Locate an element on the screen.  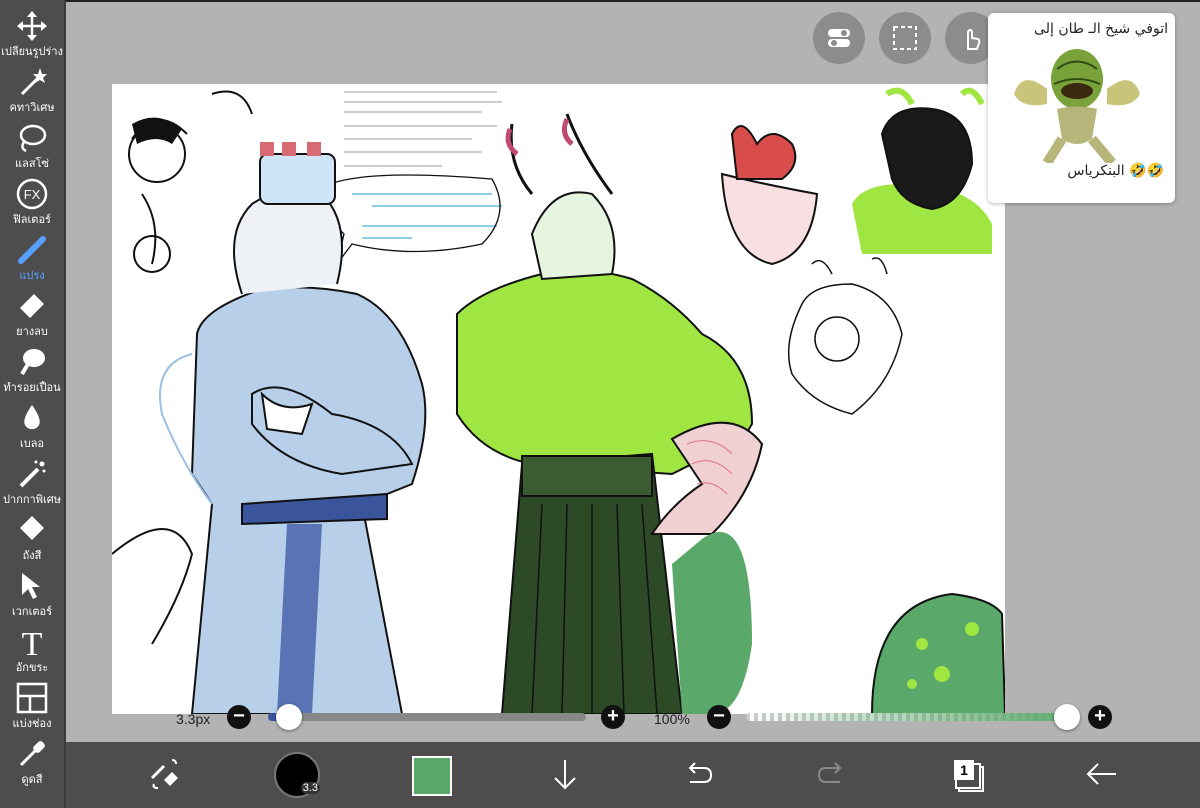
tool-label: แลสโซ่ is located at coordinates (32, 163).